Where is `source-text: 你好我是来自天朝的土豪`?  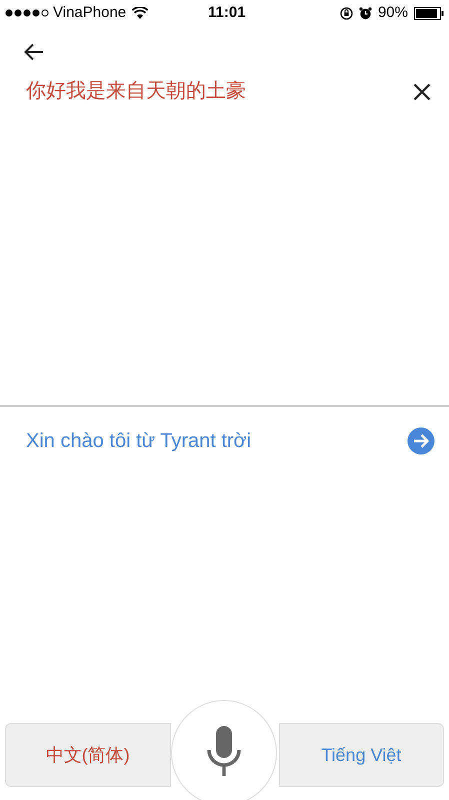
source-text: 你好我是来自天朝的土豪 is located at coordinates (219, 91).